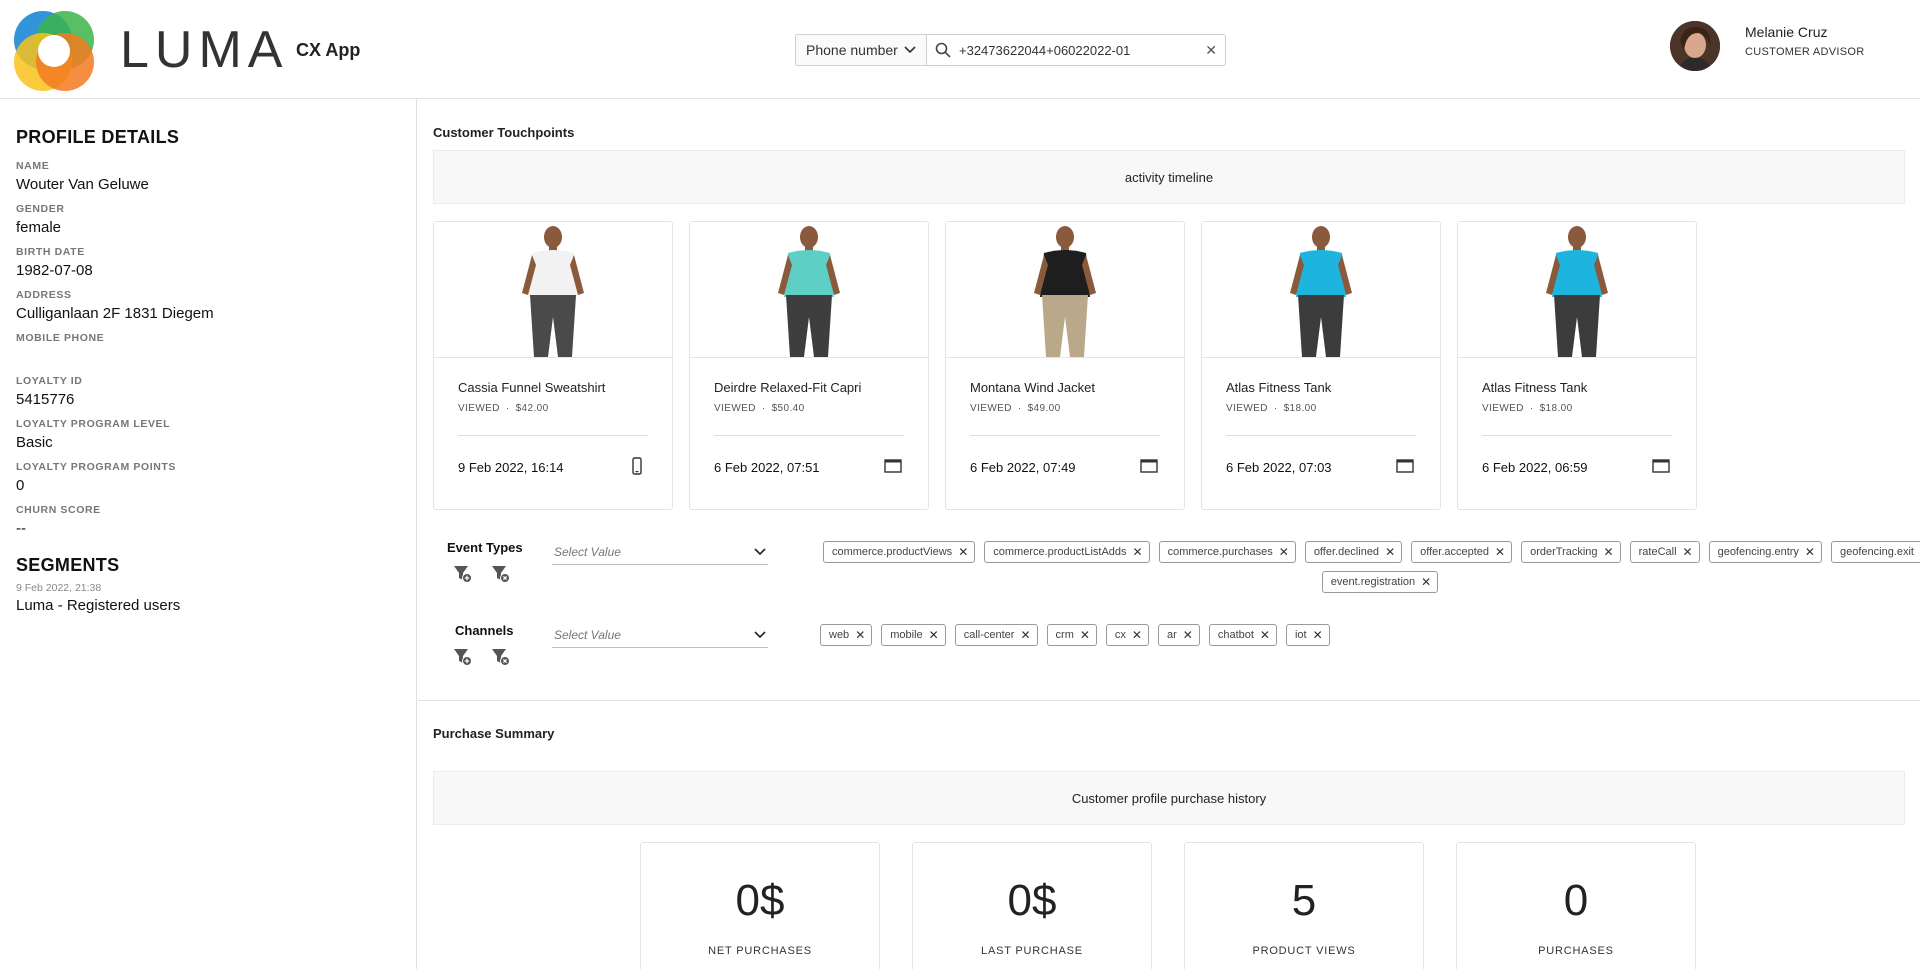  Describe the element at coordinates (1304, 951) in the screenshot. I see `stat-label: PRODUCT VIEWS` at that location.